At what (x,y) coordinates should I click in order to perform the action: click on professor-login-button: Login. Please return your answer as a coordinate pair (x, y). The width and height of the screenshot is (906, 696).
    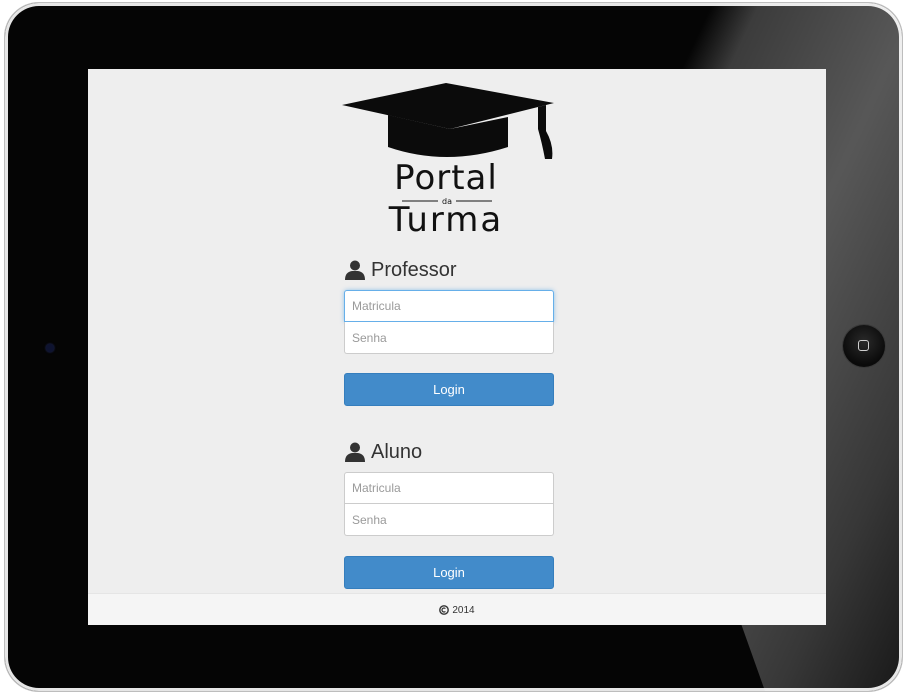
    Looking at the image, I should click on (449, 389).